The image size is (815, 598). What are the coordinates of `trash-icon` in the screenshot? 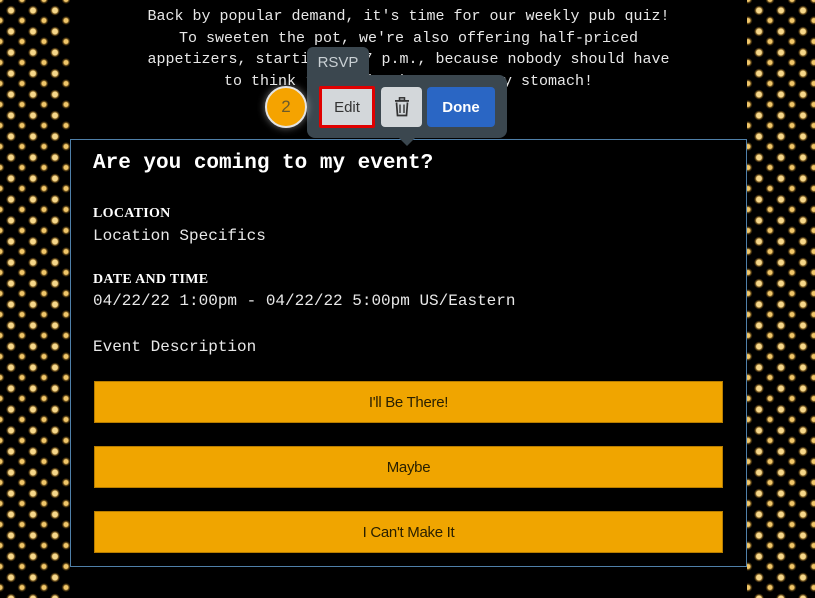 It's located at (402, 107).